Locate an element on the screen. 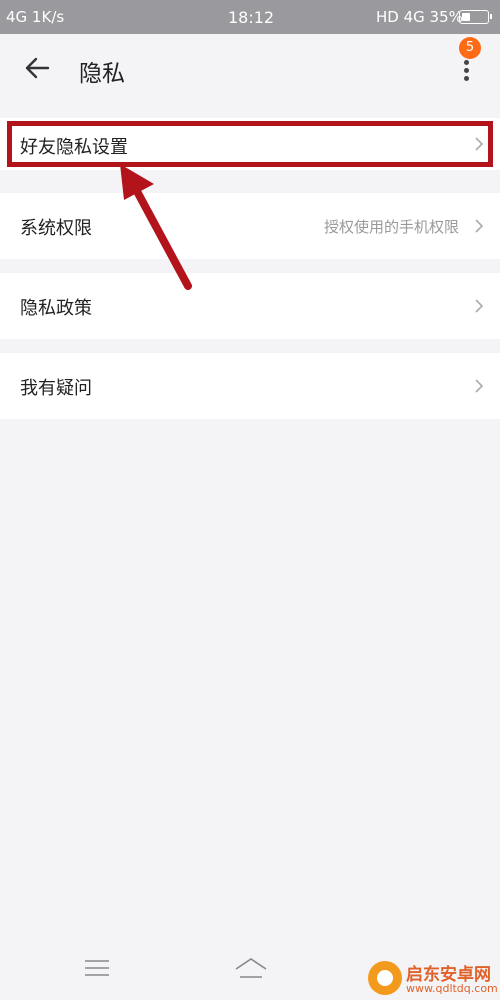 The width and height of the screenshot is (500, 1000). list-item-system-permissions: 系统权限 授权使用的手机权限 is located at coordinates (250, 226).